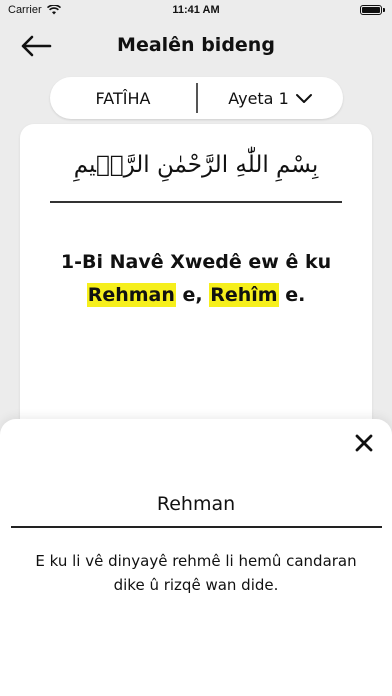 This screenshot has height=696, width=392. Describe the element at coordinates (196, 527) in the screenshot. I see `sheet-divider` at that location.